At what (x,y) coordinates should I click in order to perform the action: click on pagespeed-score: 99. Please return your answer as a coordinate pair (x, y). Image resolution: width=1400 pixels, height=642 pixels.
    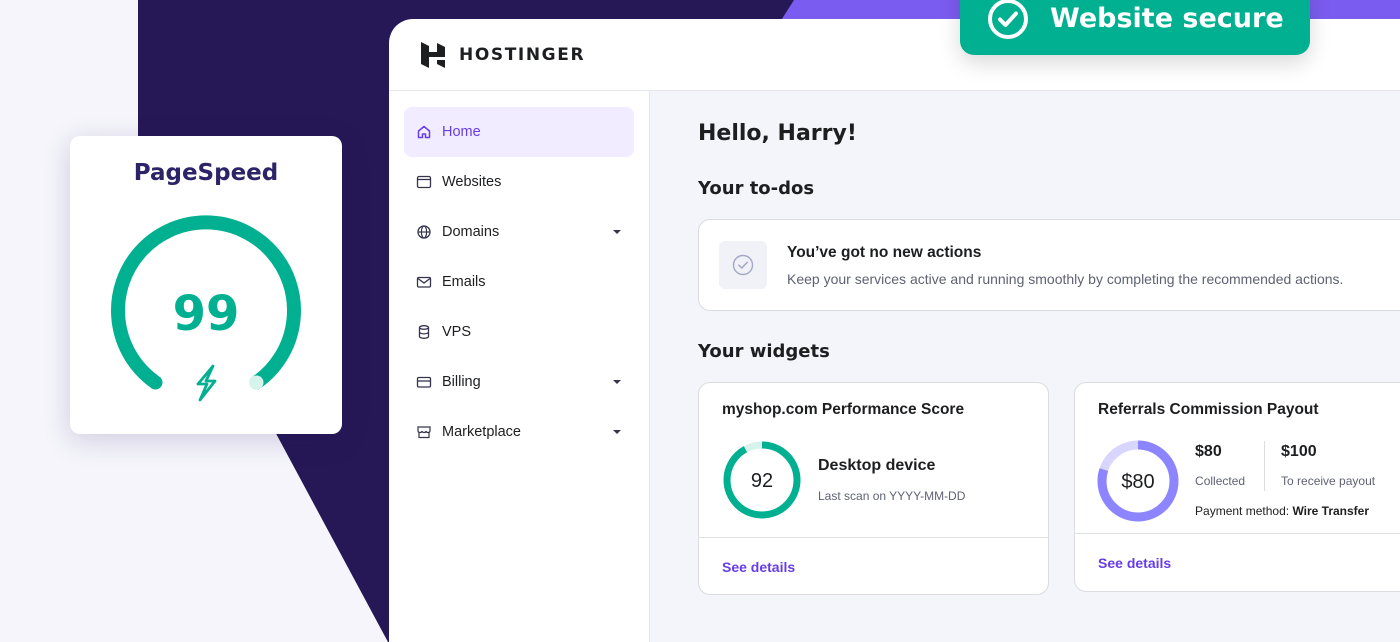
    Looking at the image, I should click on (206, 314).